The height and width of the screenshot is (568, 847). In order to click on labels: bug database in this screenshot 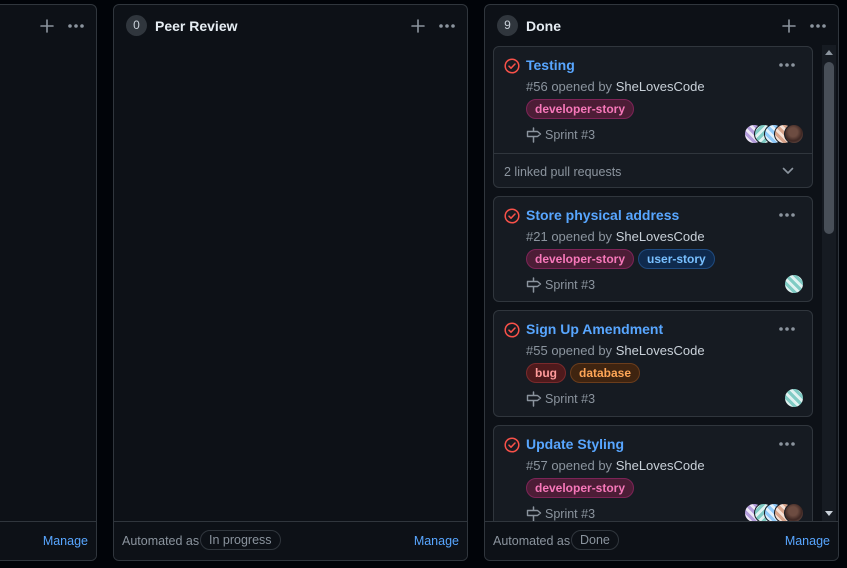, I will do `click(585, 373)`.